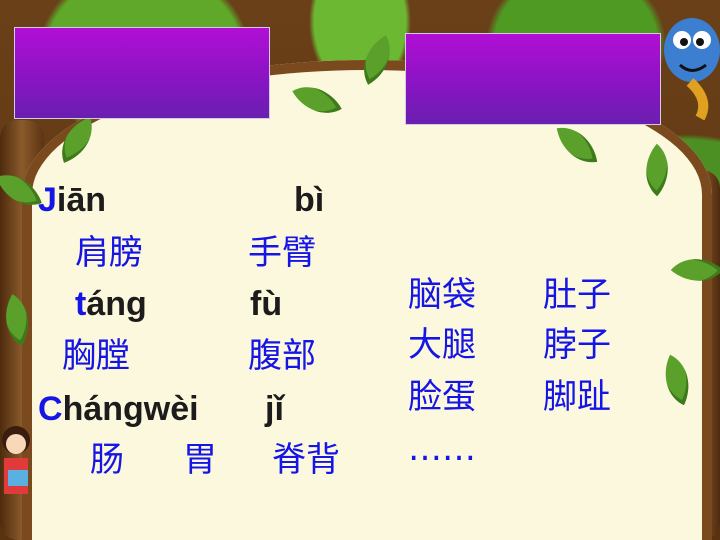  Describe the element at coordinates (142, 73) in the screenshot. I see `title-box-left` at that location.